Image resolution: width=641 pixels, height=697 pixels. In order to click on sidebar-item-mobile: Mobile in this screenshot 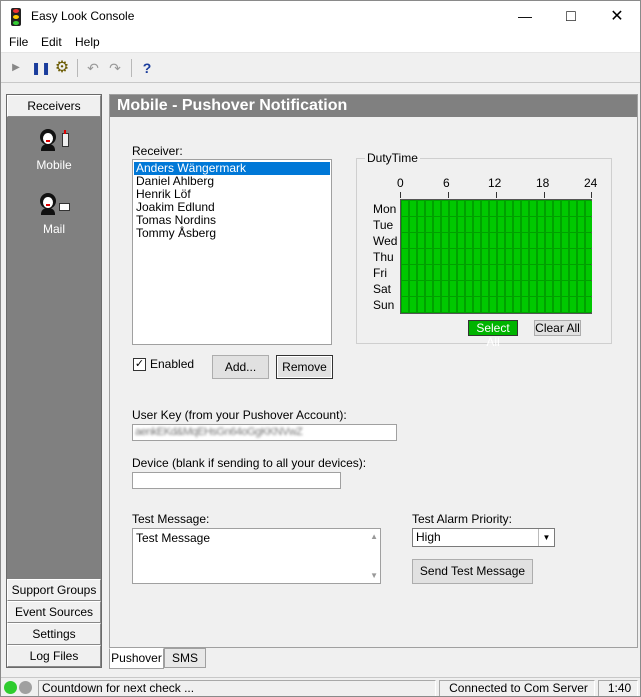, I will do `click(54, 149)`.